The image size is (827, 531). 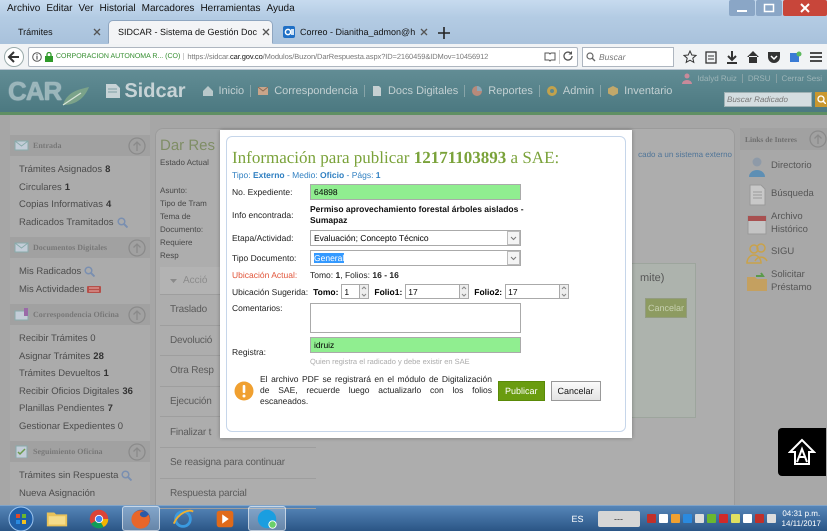 I want to click on sidebar-link: Trámites sin Respuesta, so click(x=80, y=475).